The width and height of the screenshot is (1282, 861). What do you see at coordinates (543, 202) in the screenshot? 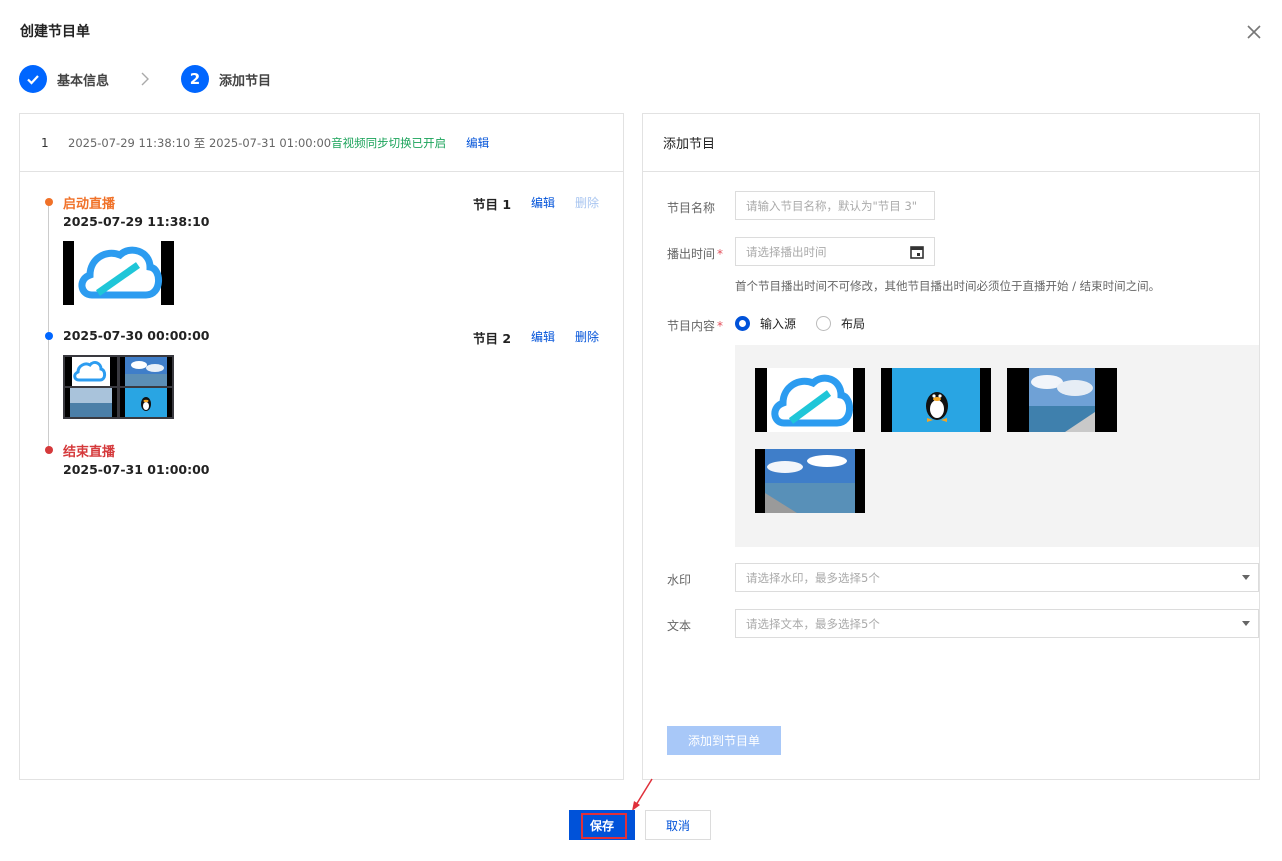
I see `program-1-edit-link: 编辑` at bounding box center [543, 202].